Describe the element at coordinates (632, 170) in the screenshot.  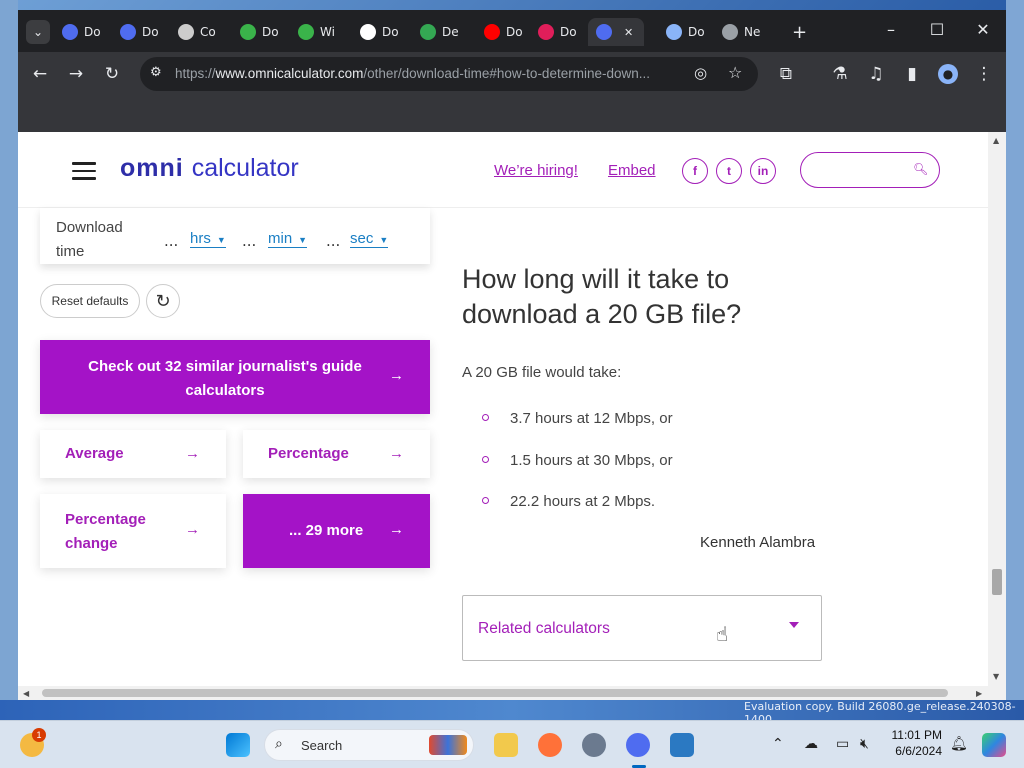
I see `embed-link: Embed` at that location.